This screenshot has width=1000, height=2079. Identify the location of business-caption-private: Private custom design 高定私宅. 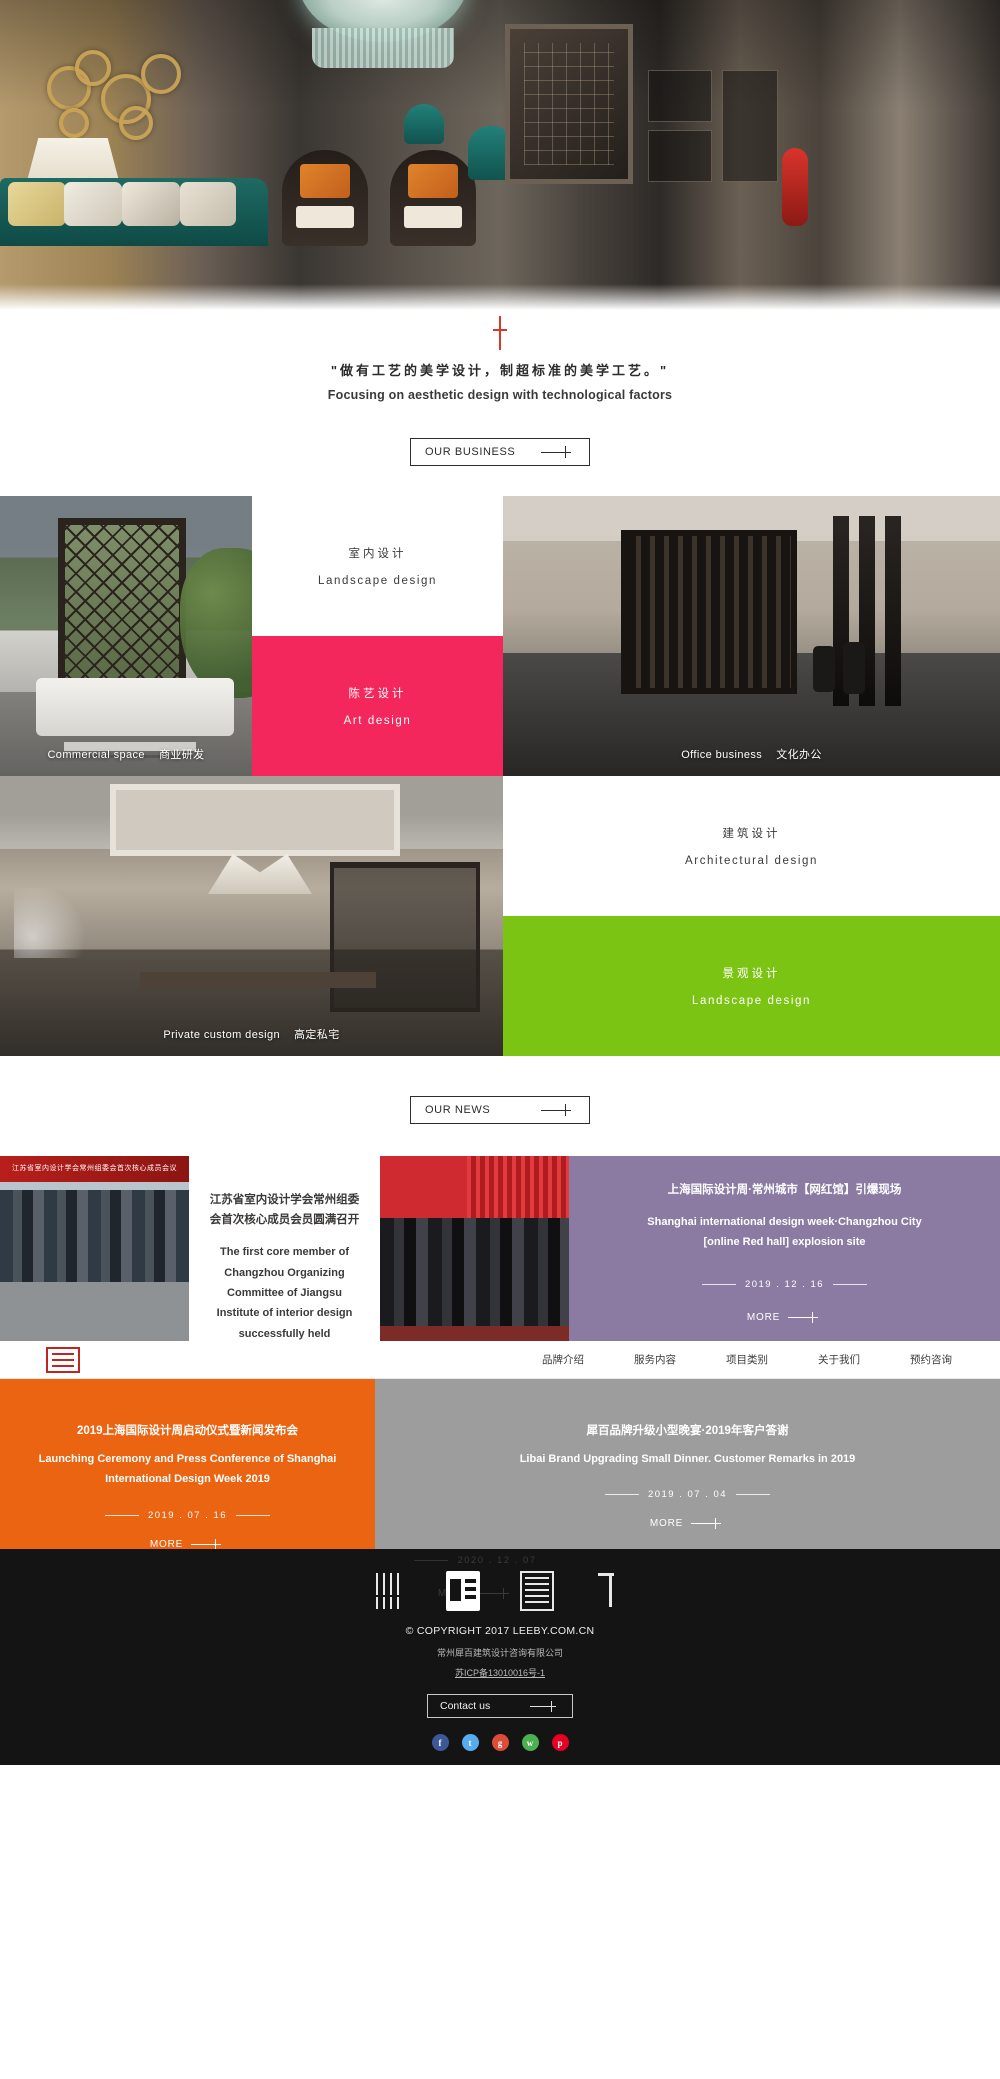
(251, 1034).